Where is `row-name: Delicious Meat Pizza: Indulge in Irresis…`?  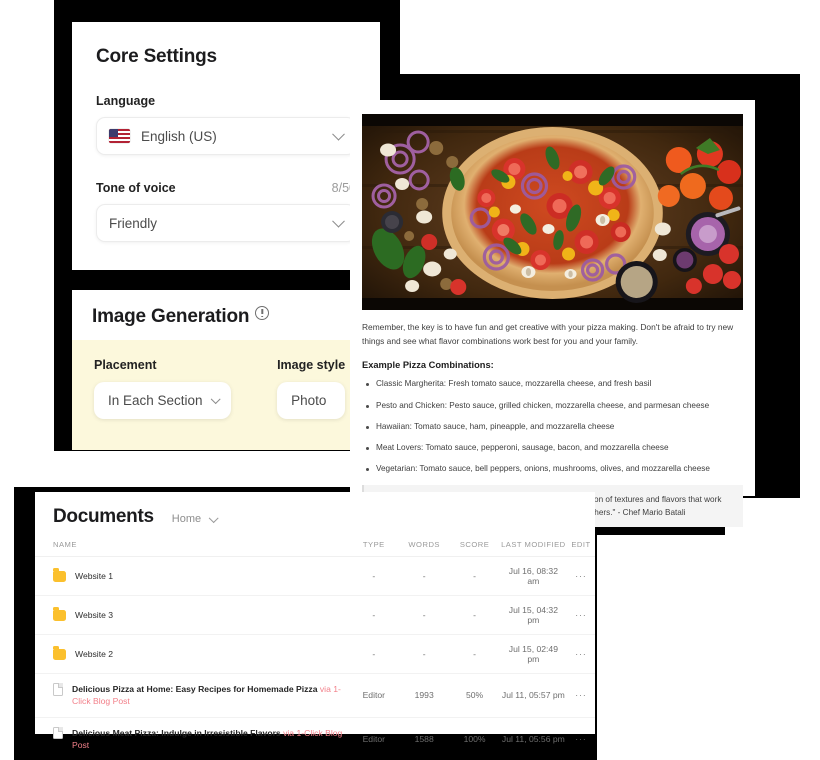
row-name: Delicious Meat Pizza: Indulge in Irresis… is located at coordinates (178, 732).